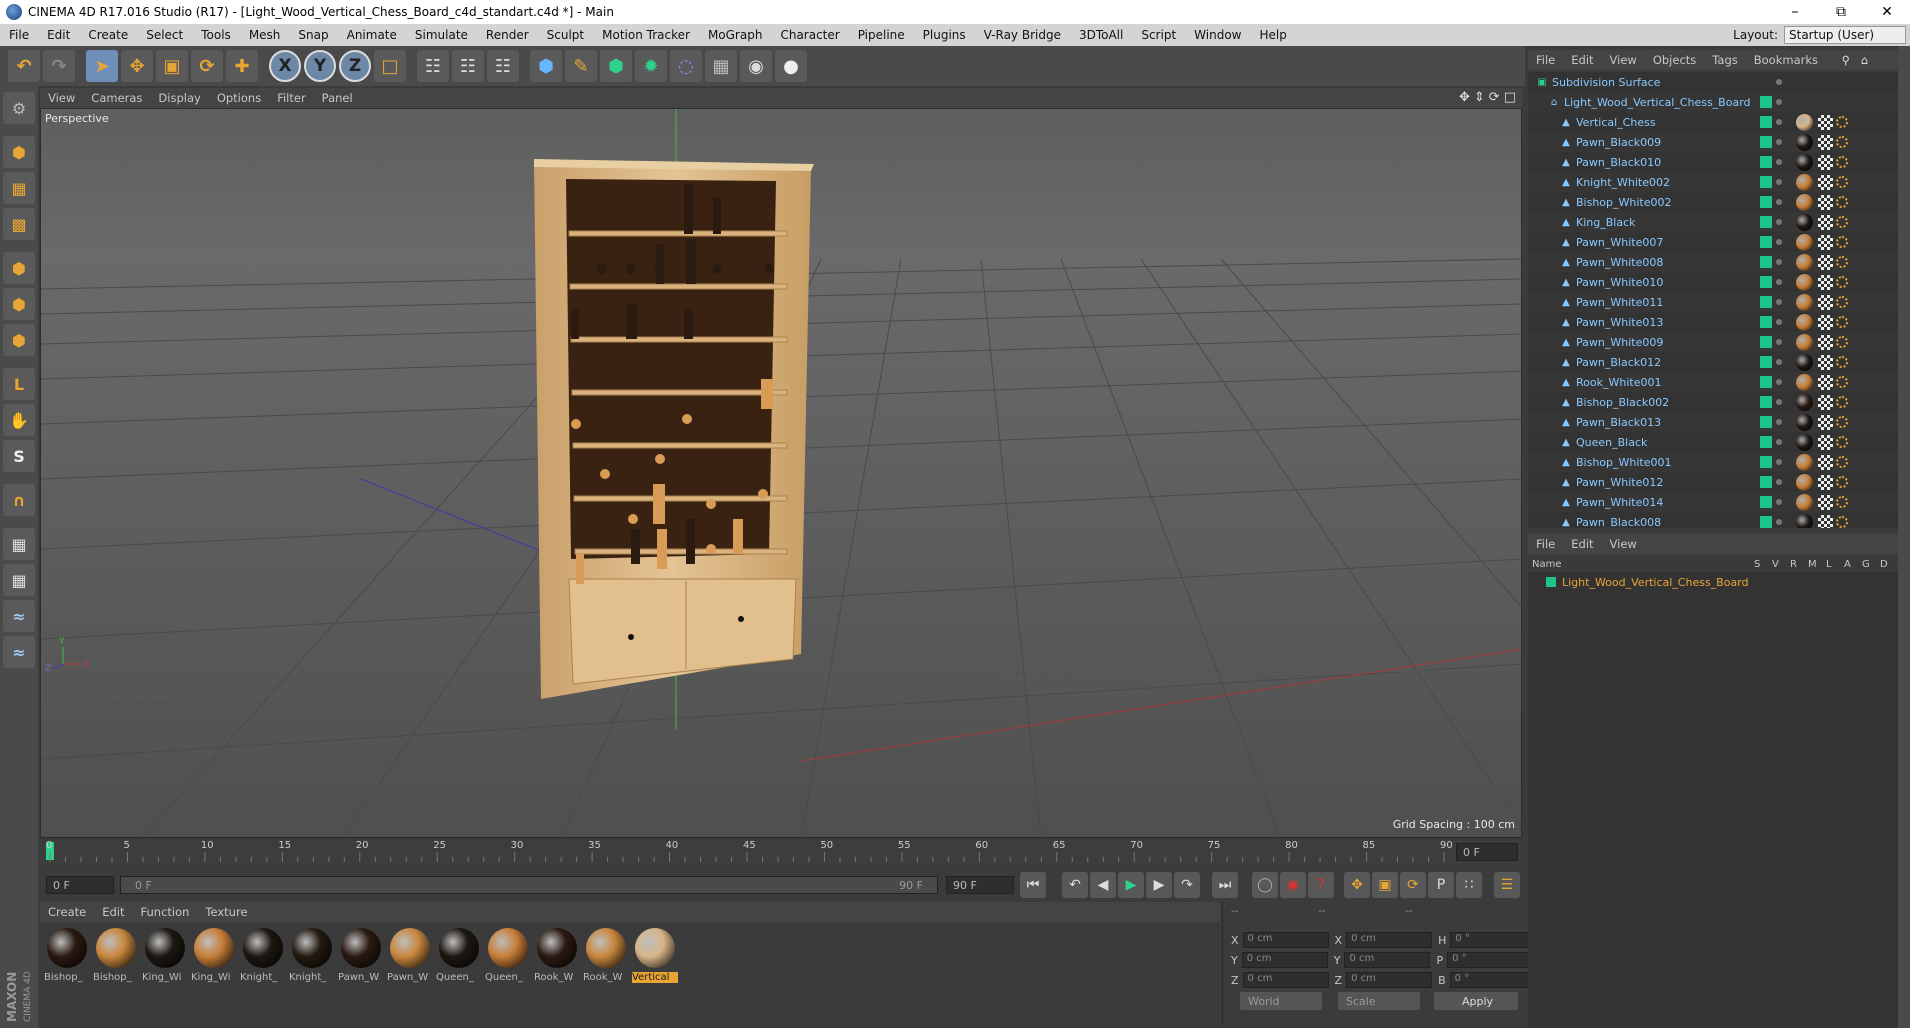 This screenshot has height=1028, width=1910. I want to click on object-name: Bishop_White002, so click(1624, 202).